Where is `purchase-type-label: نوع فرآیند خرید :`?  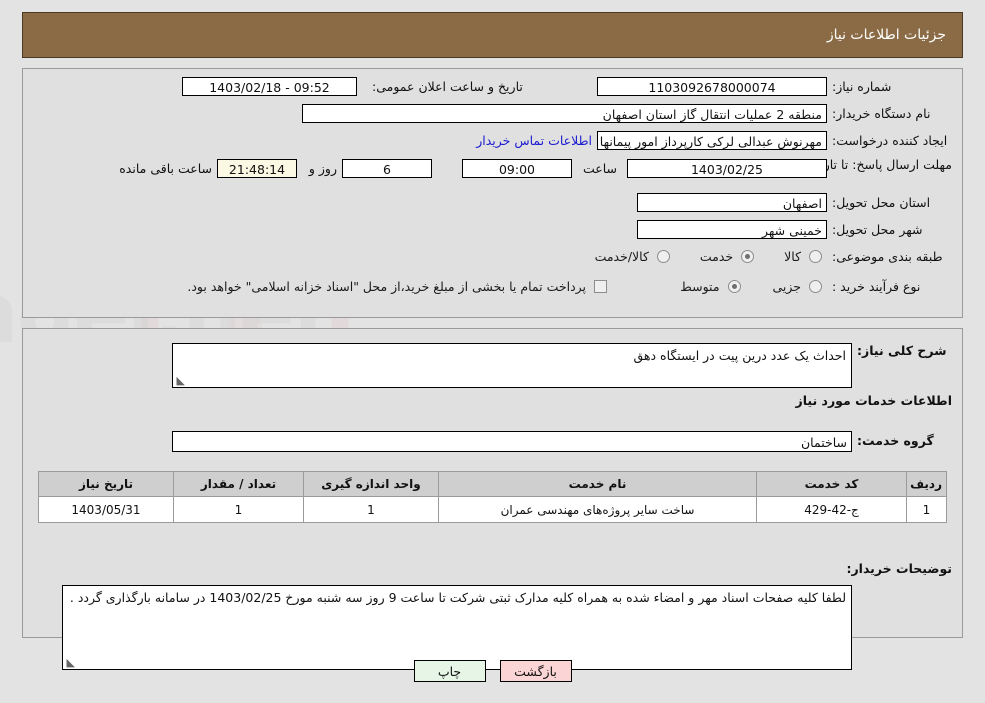 purchase-type-label: نوع فرآیند خرید : is located at coordinates (876, 286).